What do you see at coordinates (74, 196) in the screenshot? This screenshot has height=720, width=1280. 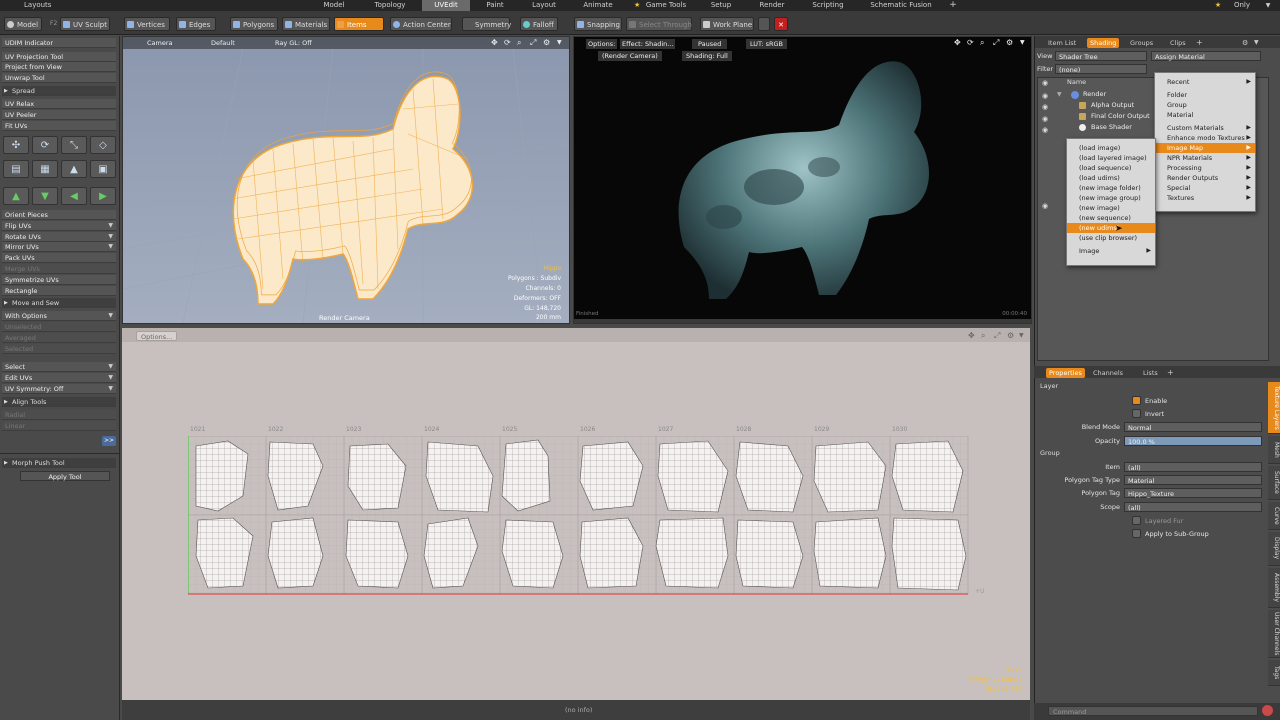 I see `arrow-left-icon: ◀` at bounding box center [74, 196].